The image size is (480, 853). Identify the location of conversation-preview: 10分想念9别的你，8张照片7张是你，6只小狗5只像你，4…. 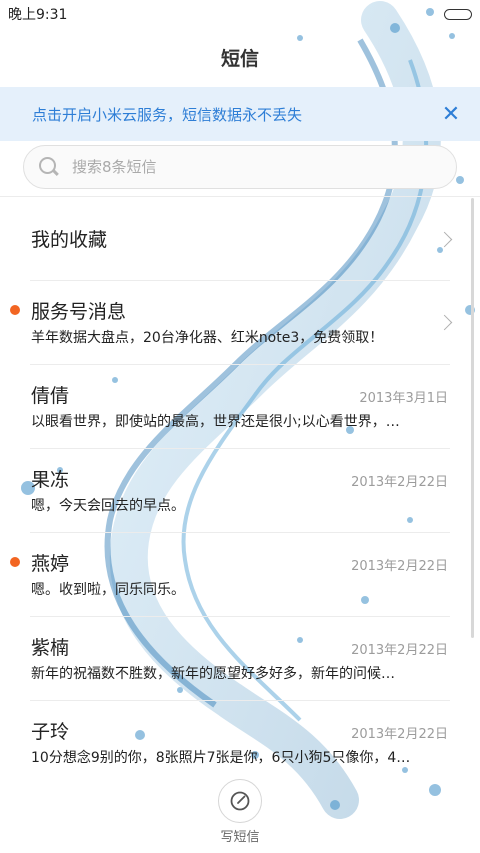
(221, 758).